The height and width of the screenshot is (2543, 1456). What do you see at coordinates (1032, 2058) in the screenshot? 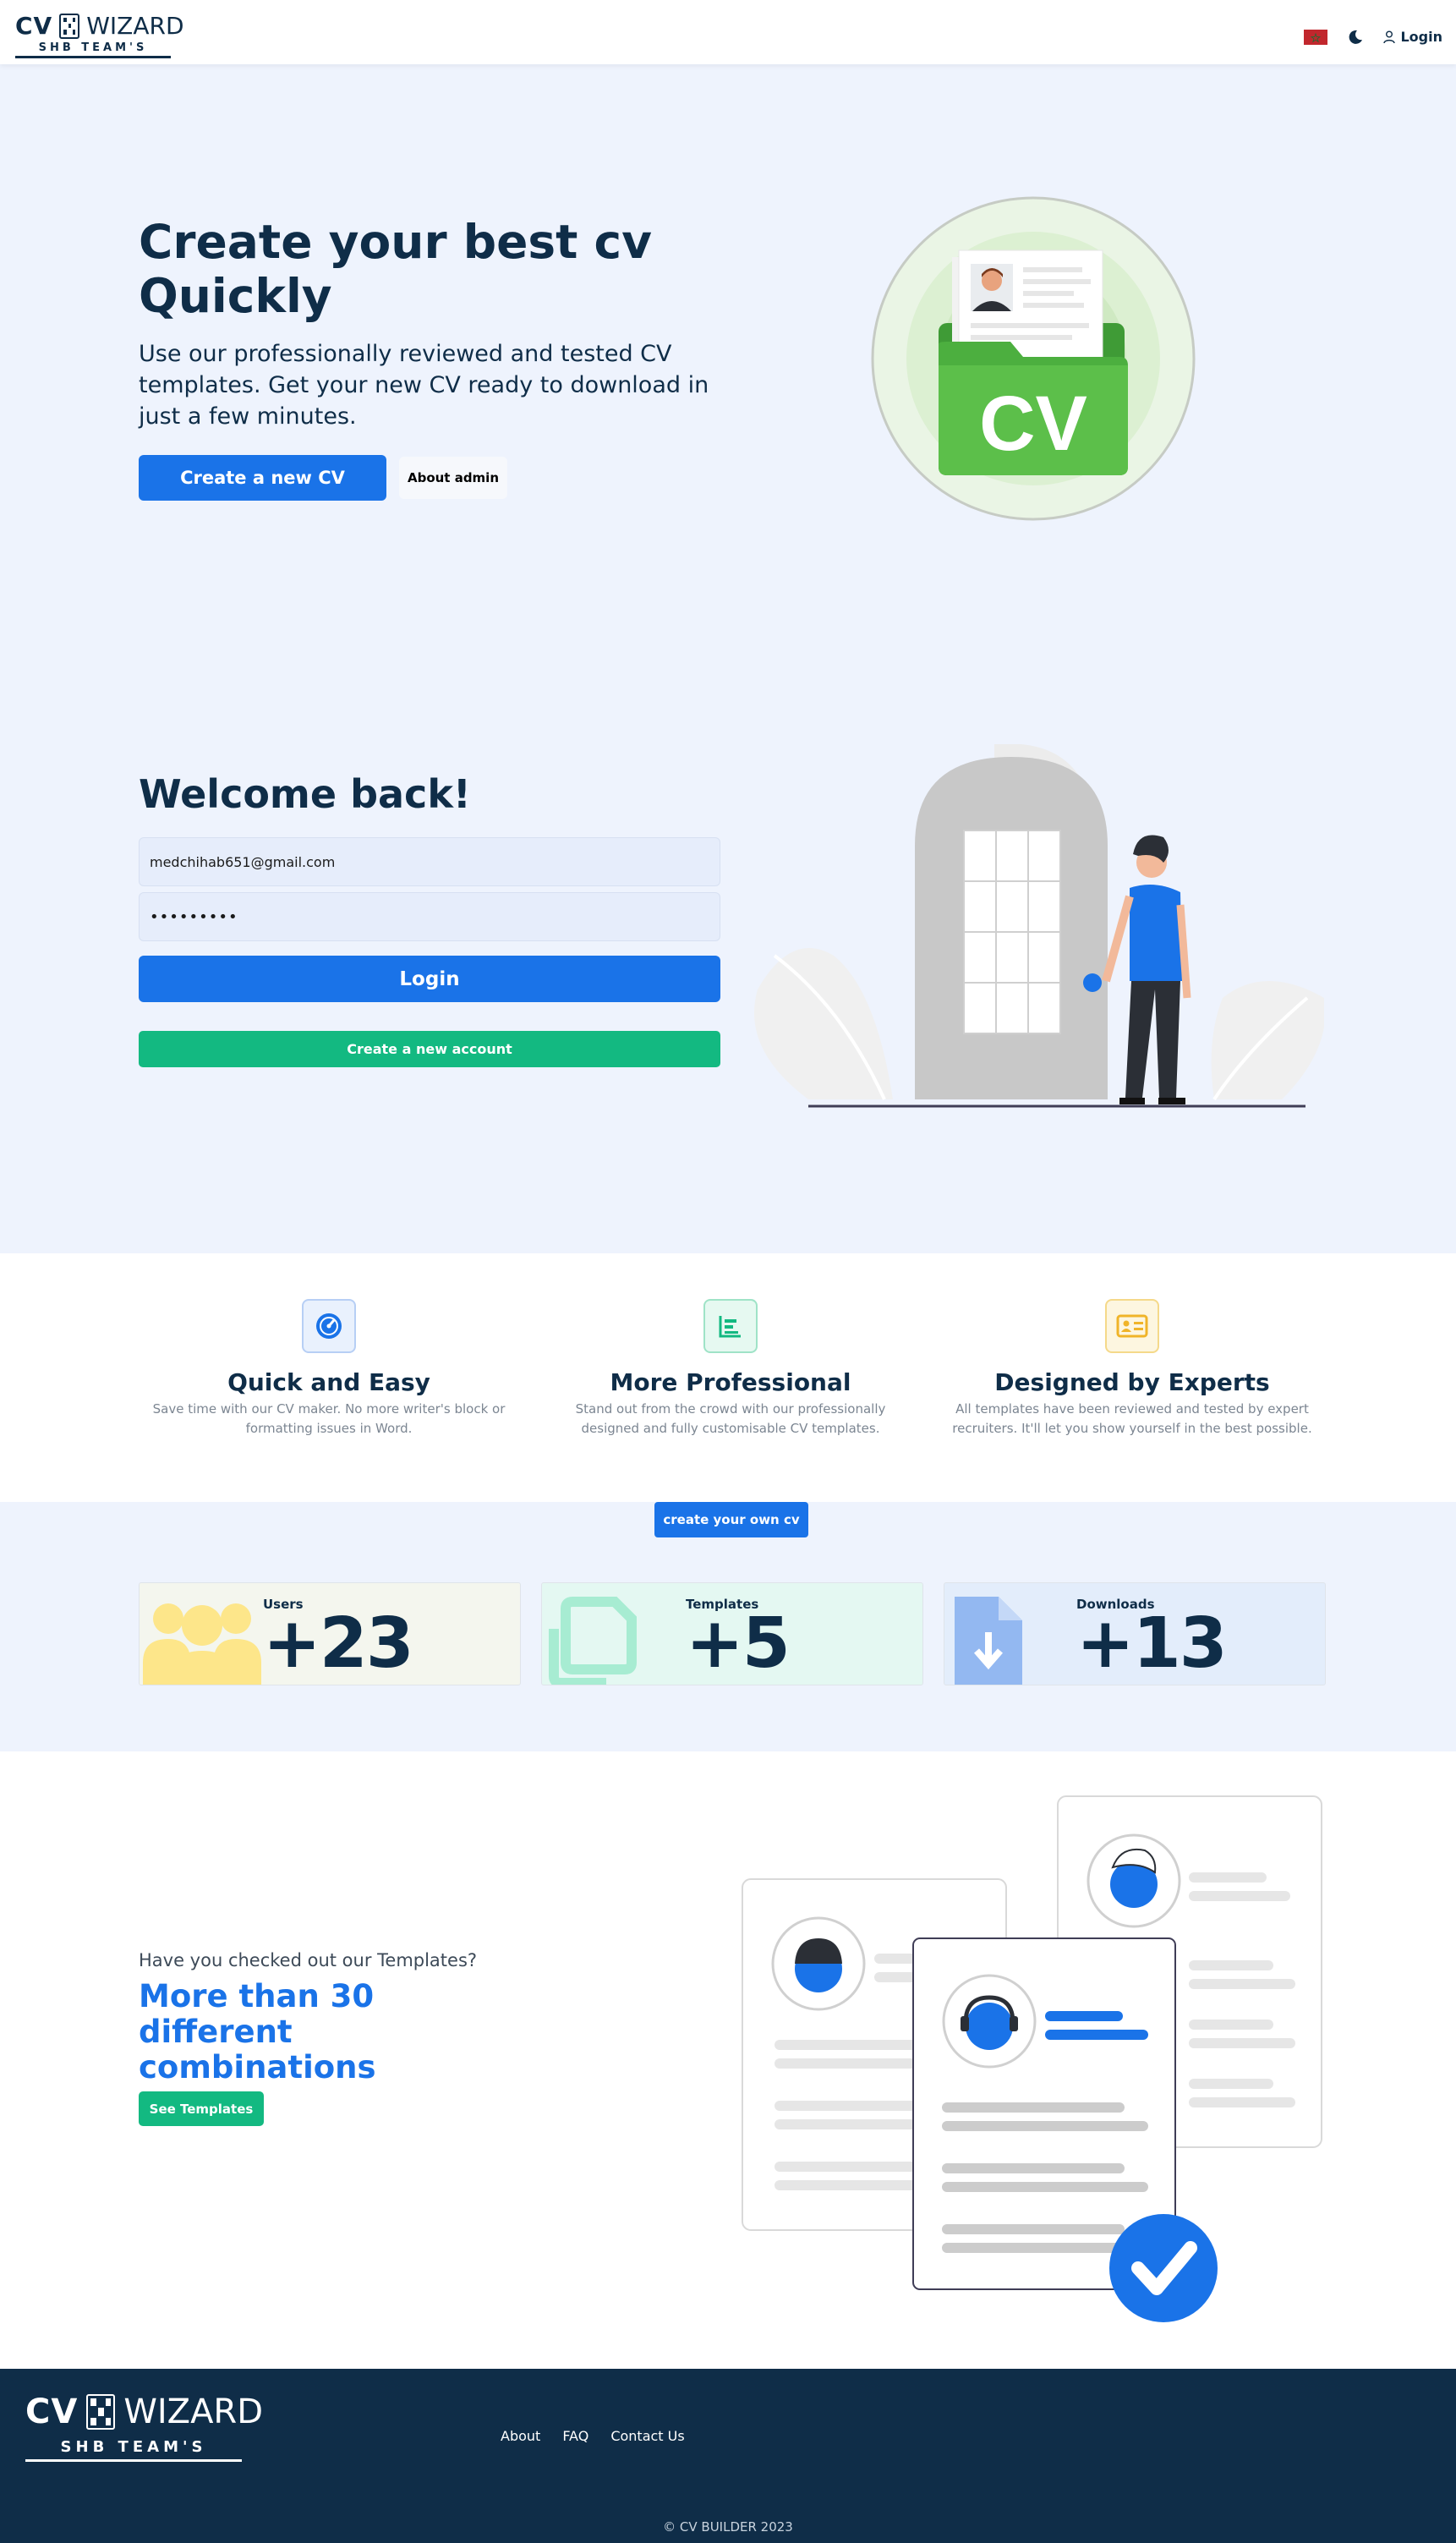
I see `templates-illustration` at bounding box center [1032, 2058].